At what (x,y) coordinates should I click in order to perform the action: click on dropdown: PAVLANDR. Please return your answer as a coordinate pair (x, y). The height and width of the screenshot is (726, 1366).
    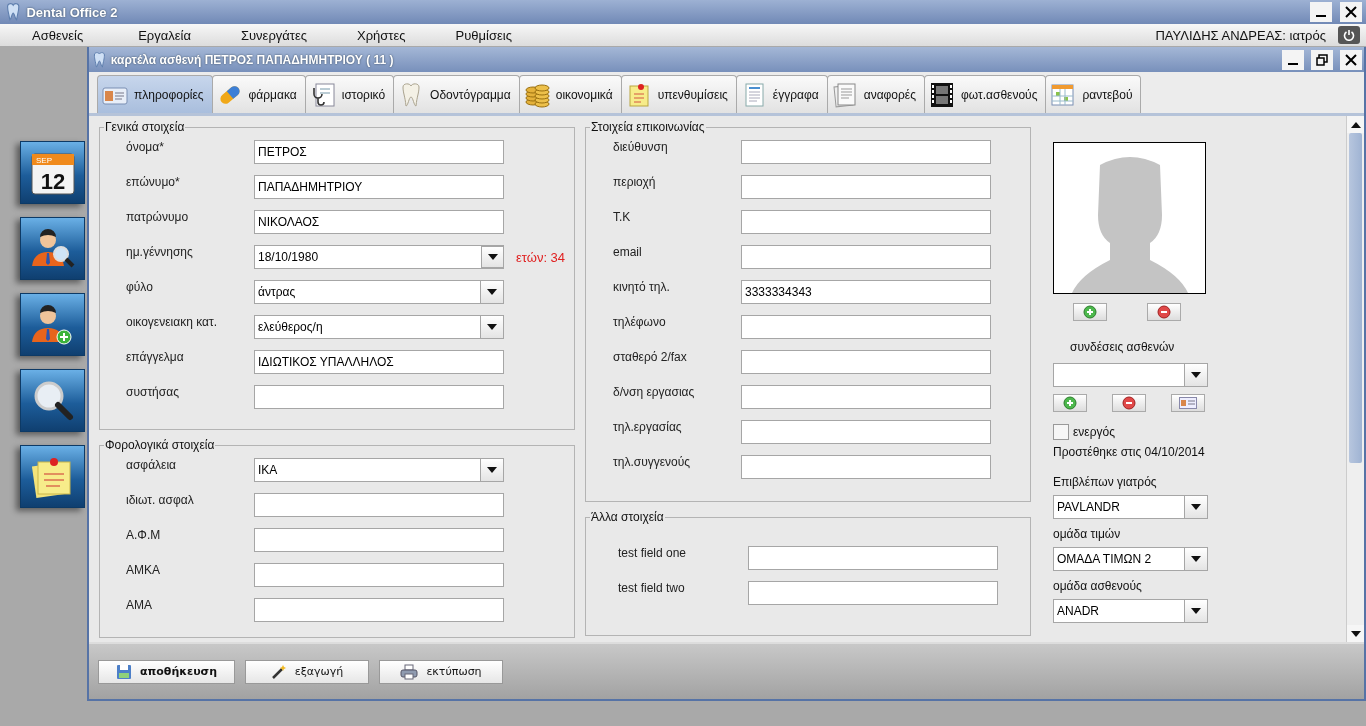
    Looking at the image, I should click on (1130, 507).